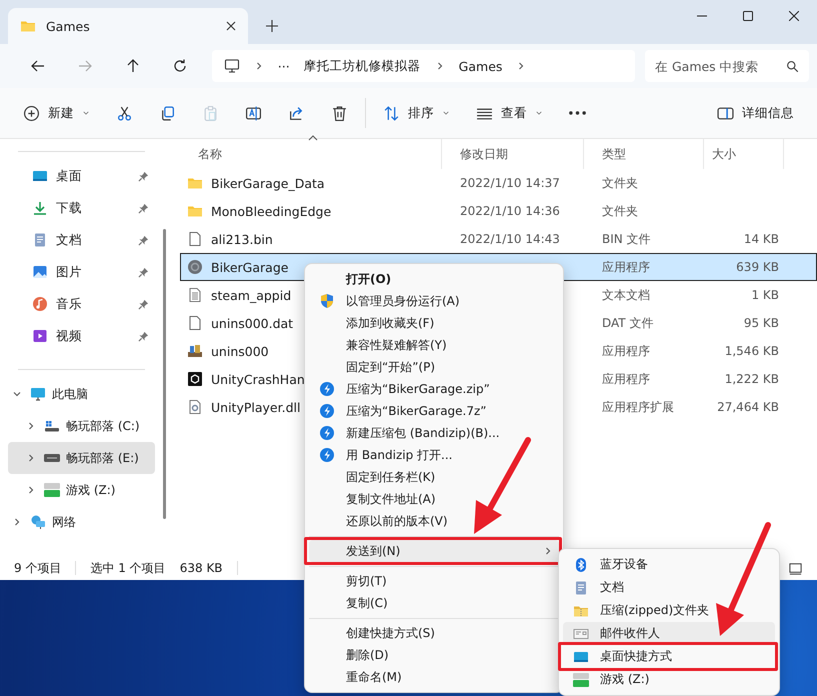 The image size is (817, 696). I want to click on date-cell: 2022/1/10 14:43, so click(510, 239).